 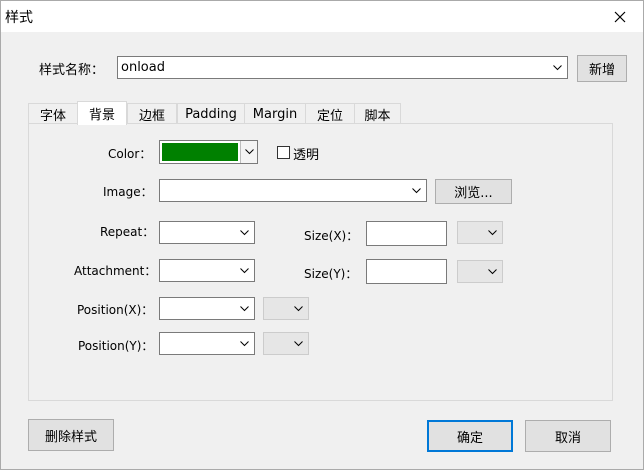 What do you see at coordinates (19, 18) in the screenshot?
I see `window-title: 样式` at bounding box center [19, 18].